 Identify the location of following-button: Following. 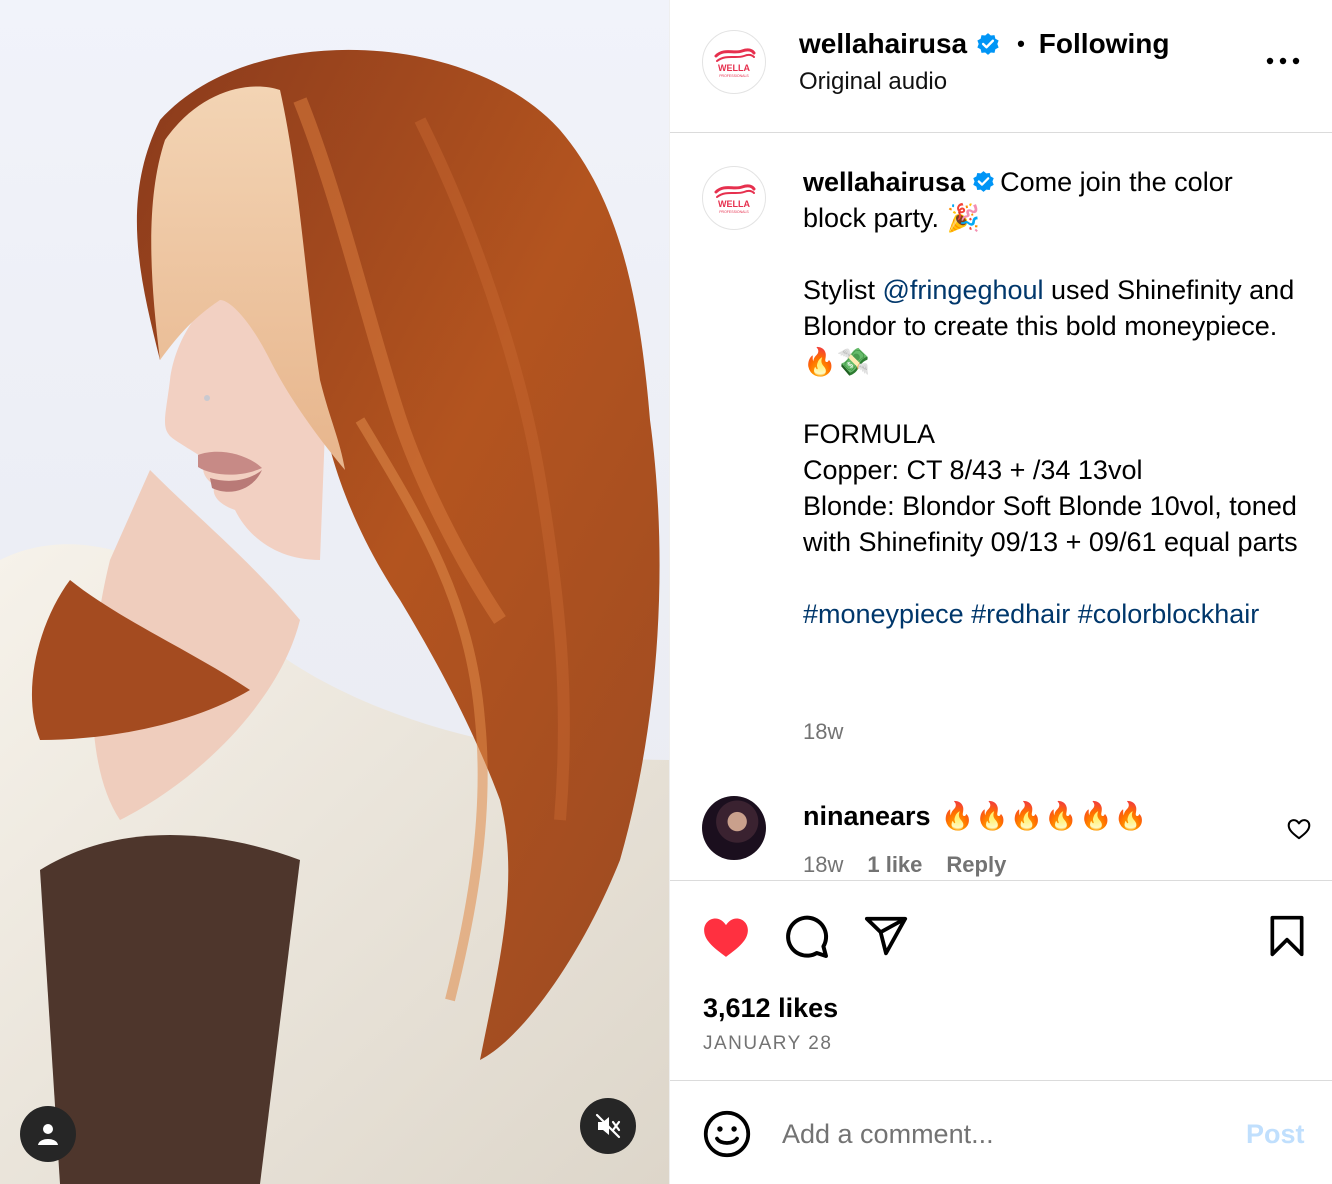
(1104, 44).